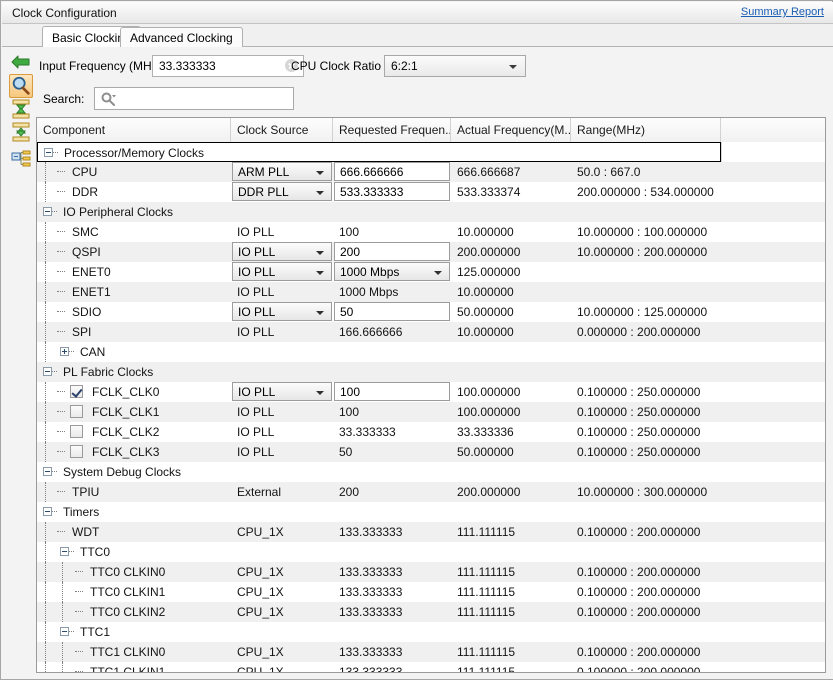 The width and height of the screenshot is (833, 680). I want to click on cell-requested-frequency-input: 100, so click(392, 391).